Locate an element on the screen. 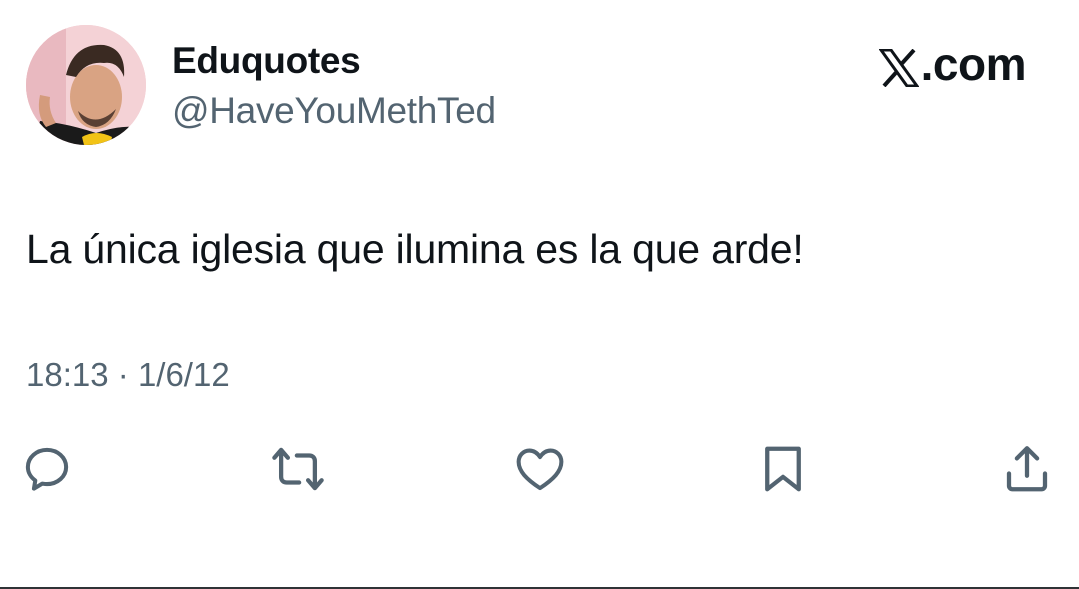 This screenshot has width=1079, height=589. avatar is located at coordinates (86, 85).